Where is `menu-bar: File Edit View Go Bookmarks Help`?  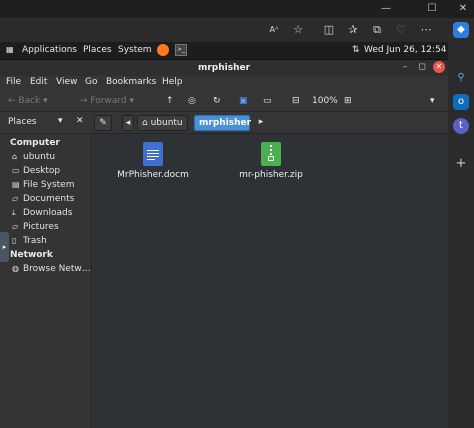 menu-bar: File Edit View Go Bookmarks Help is located at coordinates (224, 83).